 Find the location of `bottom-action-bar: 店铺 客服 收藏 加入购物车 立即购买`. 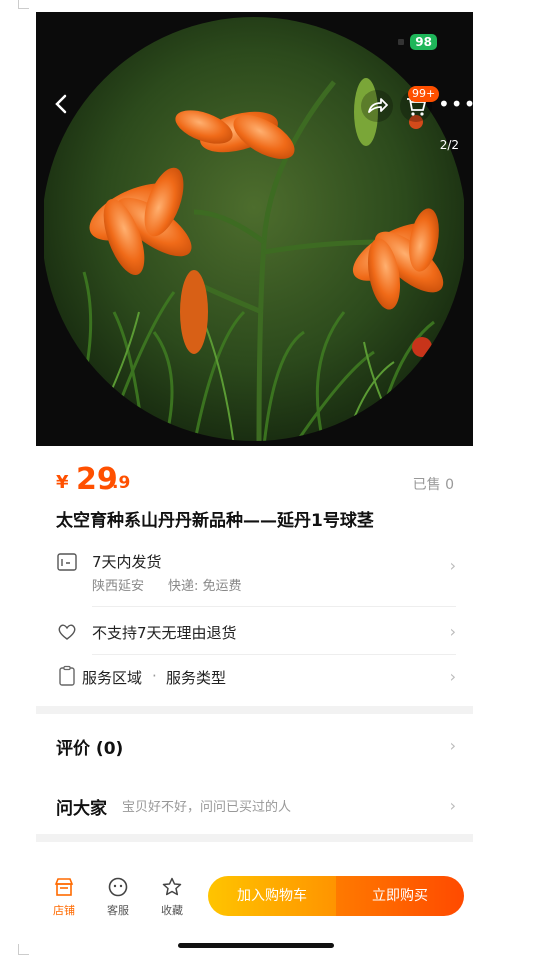

bottom-action-bar: 店铺 客服 收藏 加入购物车 立即购买 is located at coordinates (254, 895).